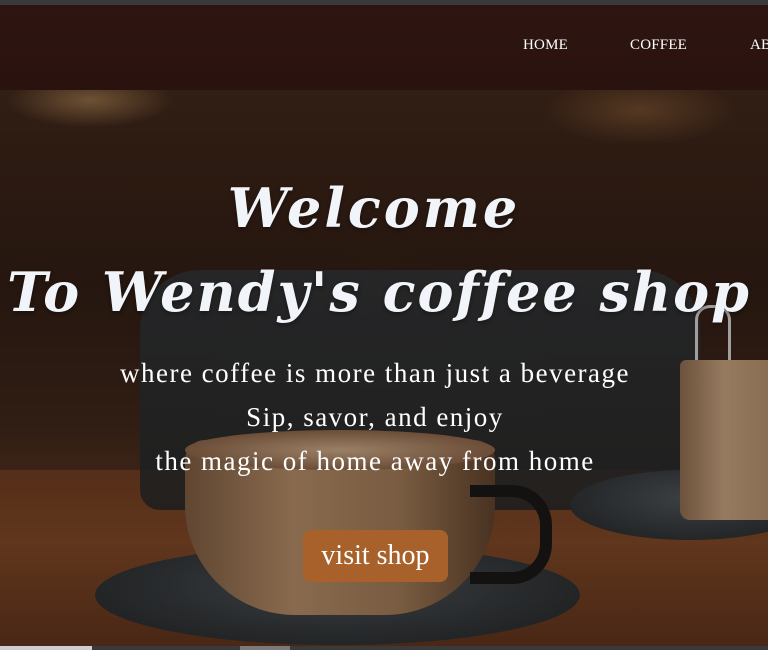  I want to click on hero-title-shop-name: To Wendy's coffee shop, so click(379, 292).